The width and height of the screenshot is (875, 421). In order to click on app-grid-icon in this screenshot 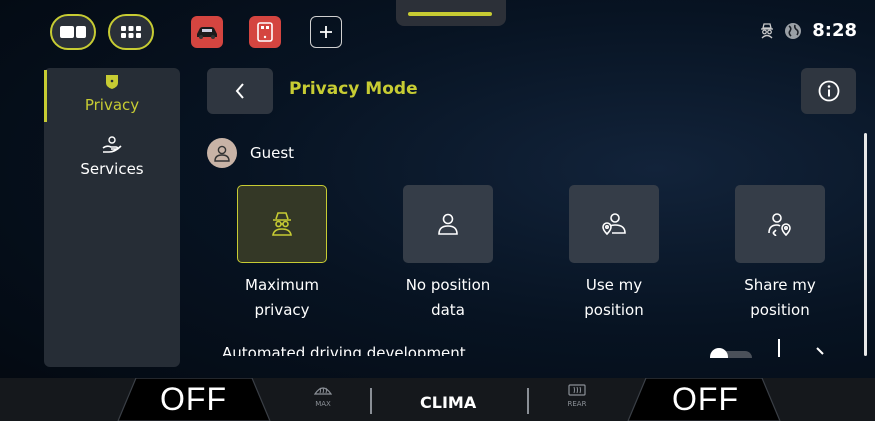, I will do `click(131, 32)`.